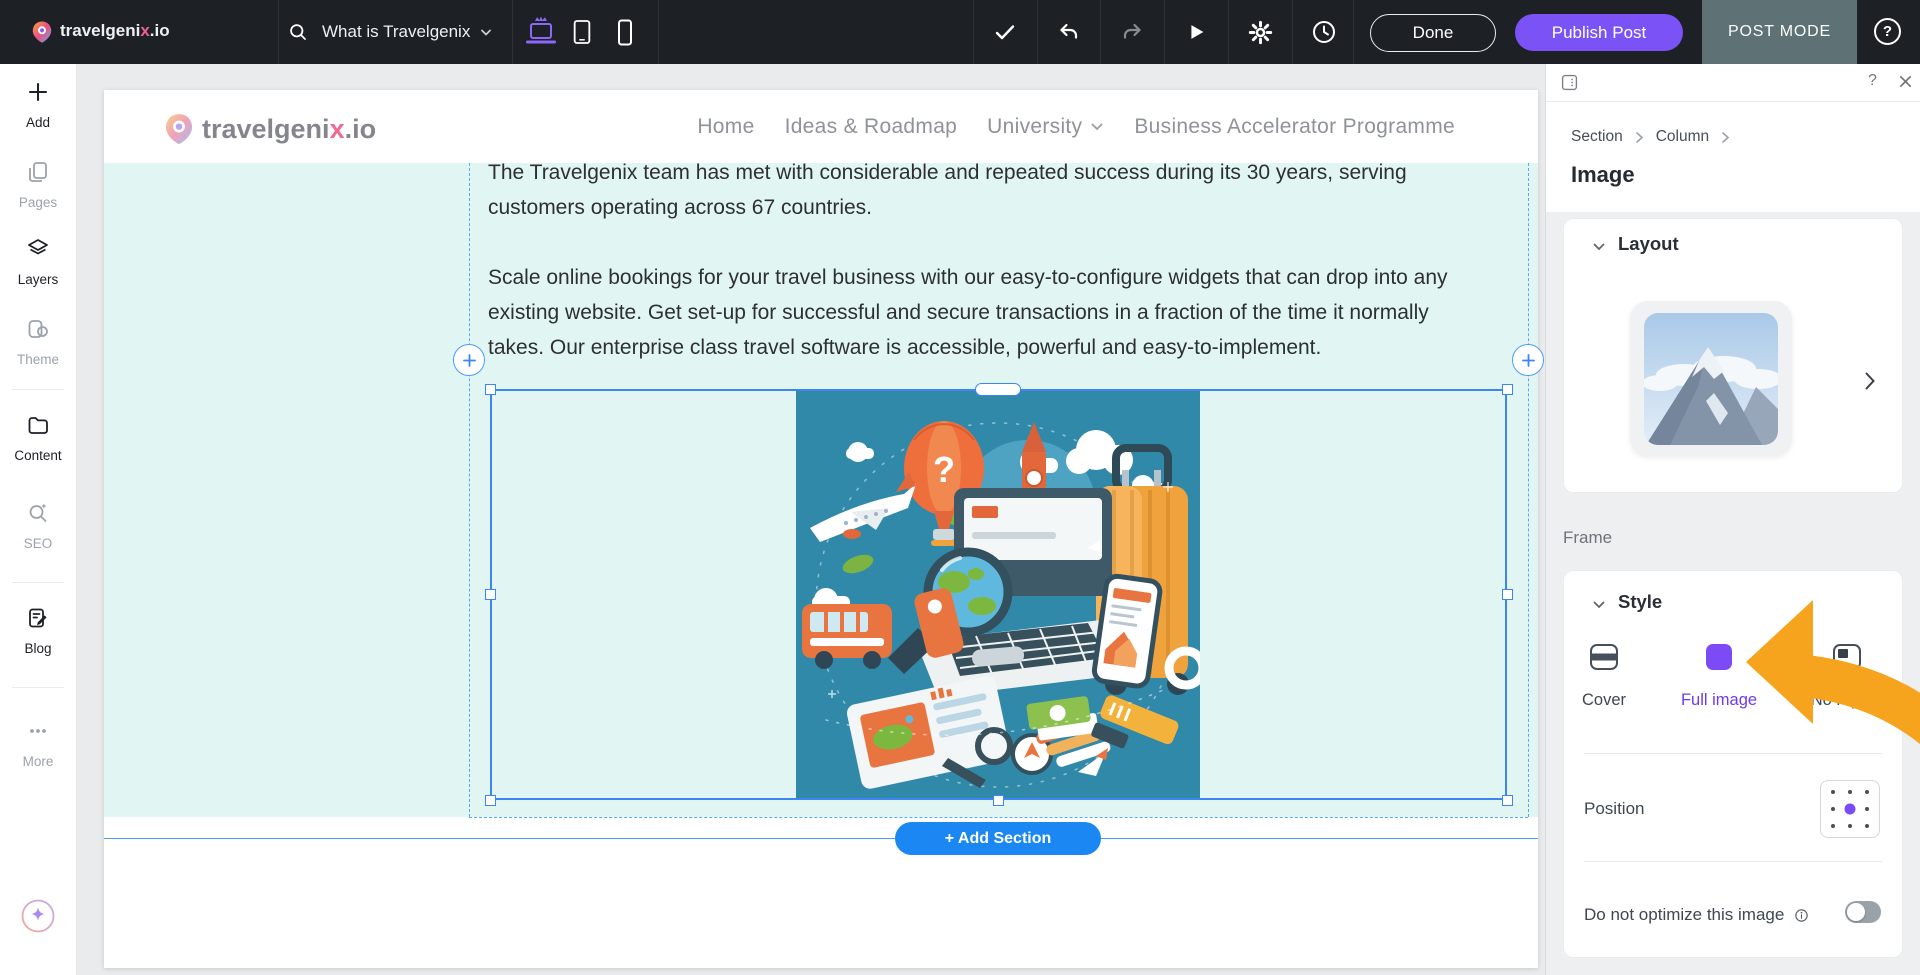 This screenshot has height=975, width=1920. What do you see at coordinates (396, 32) in the screenshot?
I see `search-input: What is Travelgenix` at bounding box center [396, 32].